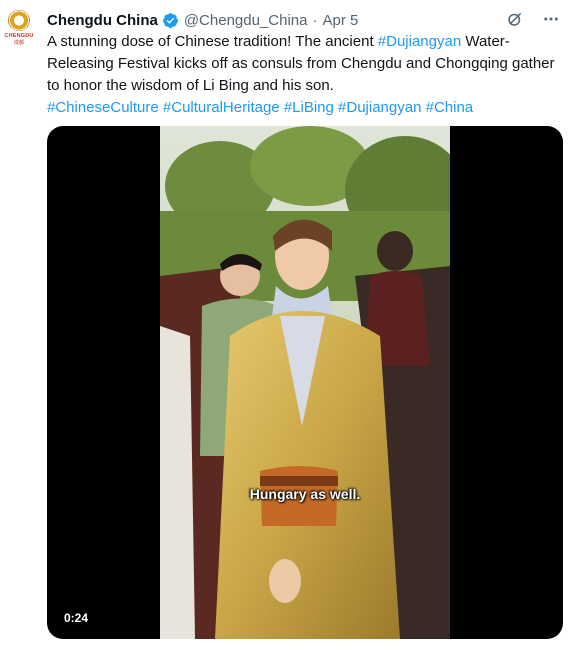  I want to click on tweet-header: Chengdu China @Chengdu_China · Apr 5, so click(202, 20).